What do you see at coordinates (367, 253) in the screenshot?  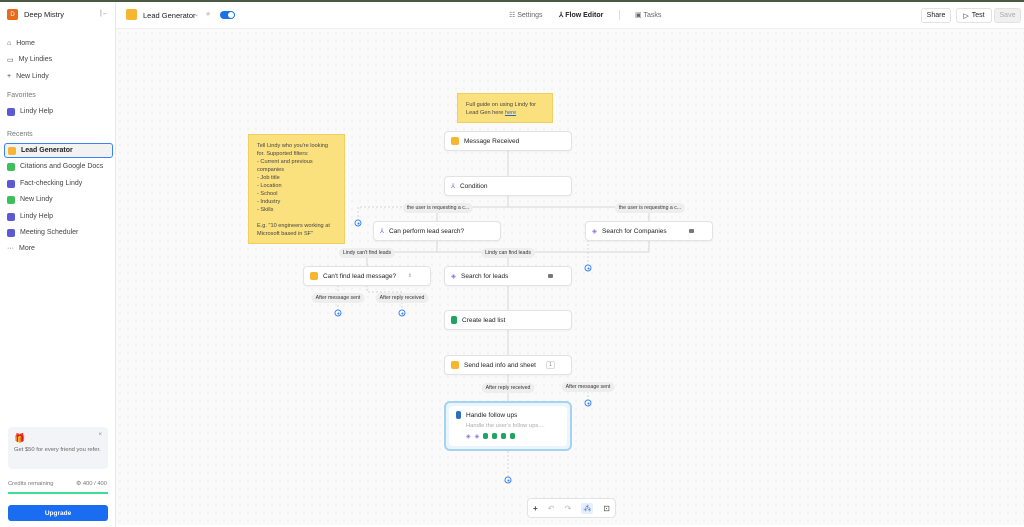 I see `branch-label: Lindy can't find leads` at bounding box center [367, 253].